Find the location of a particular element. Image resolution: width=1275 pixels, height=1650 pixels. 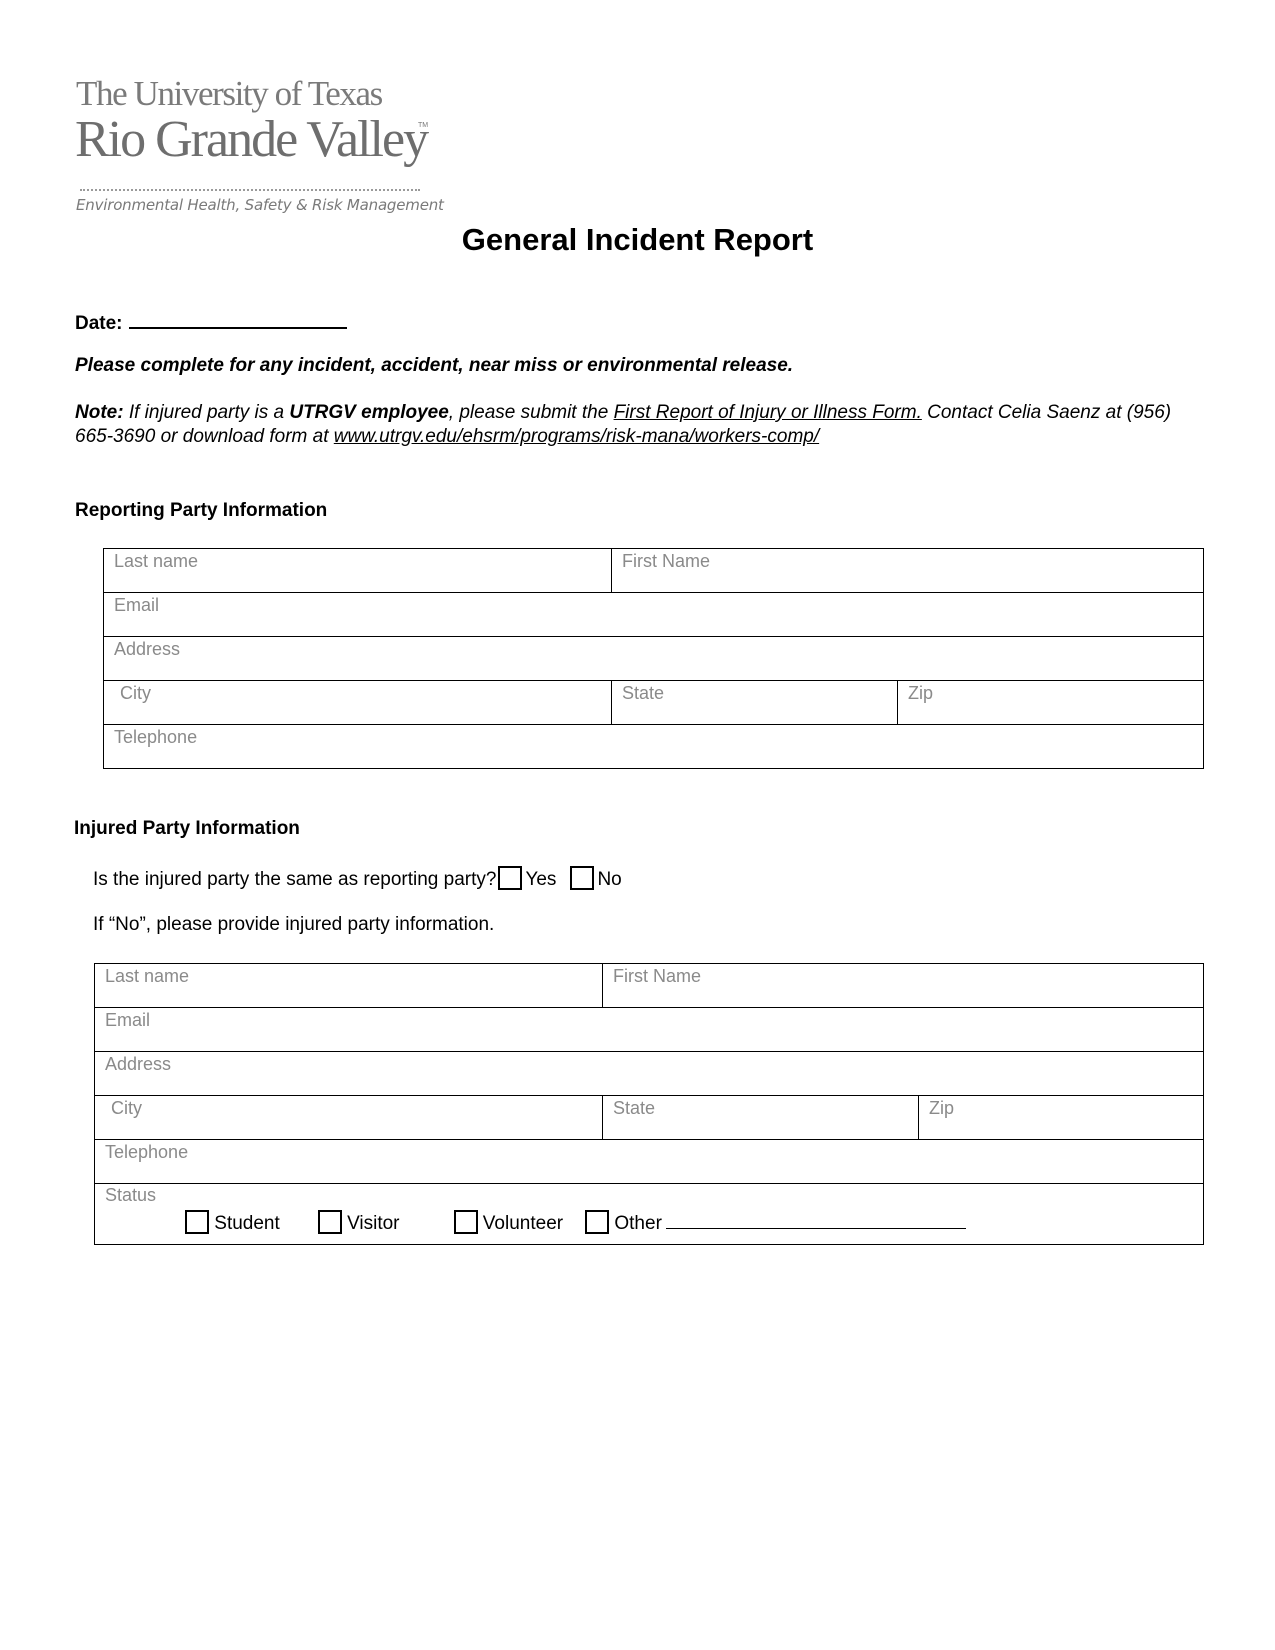

injured-zip-cell: Zip is located at coordinates (1061, 1117).